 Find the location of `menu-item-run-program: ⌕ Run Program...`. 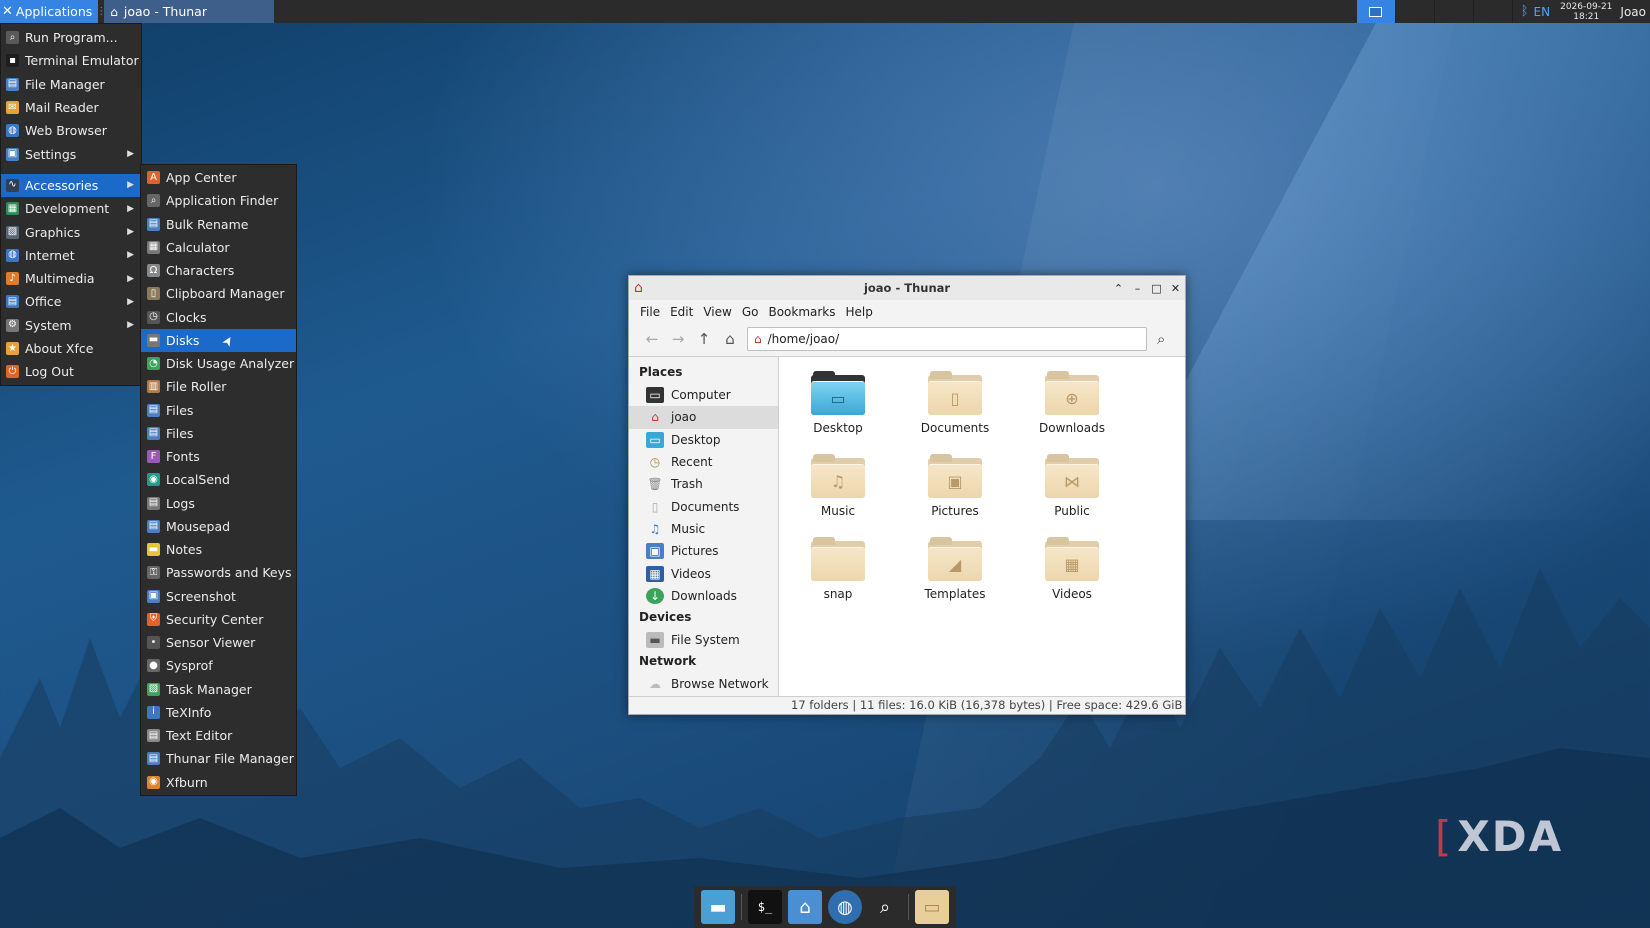

menu-item-run-program: ⌕ Run Program... is located at coordinates (71, 37).